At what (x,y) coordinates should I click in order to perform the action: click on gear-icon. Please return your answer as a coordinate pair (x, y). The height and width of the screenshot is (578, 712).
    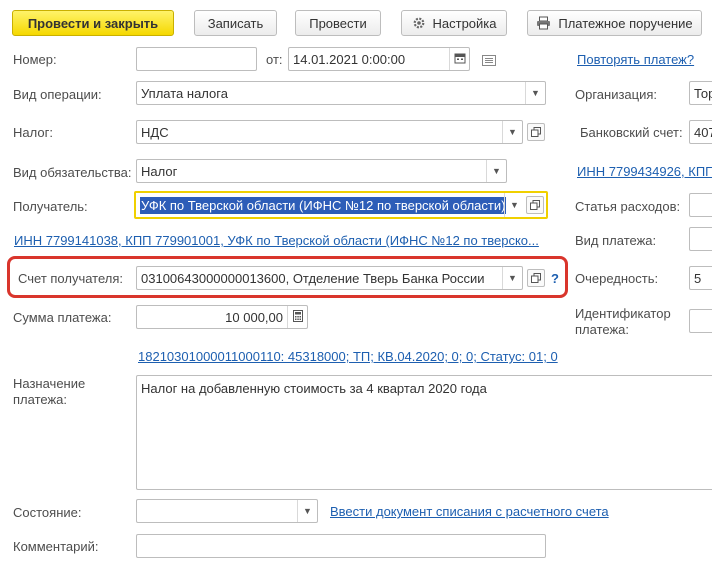
    Looking at the image, I should click on (419, 23).